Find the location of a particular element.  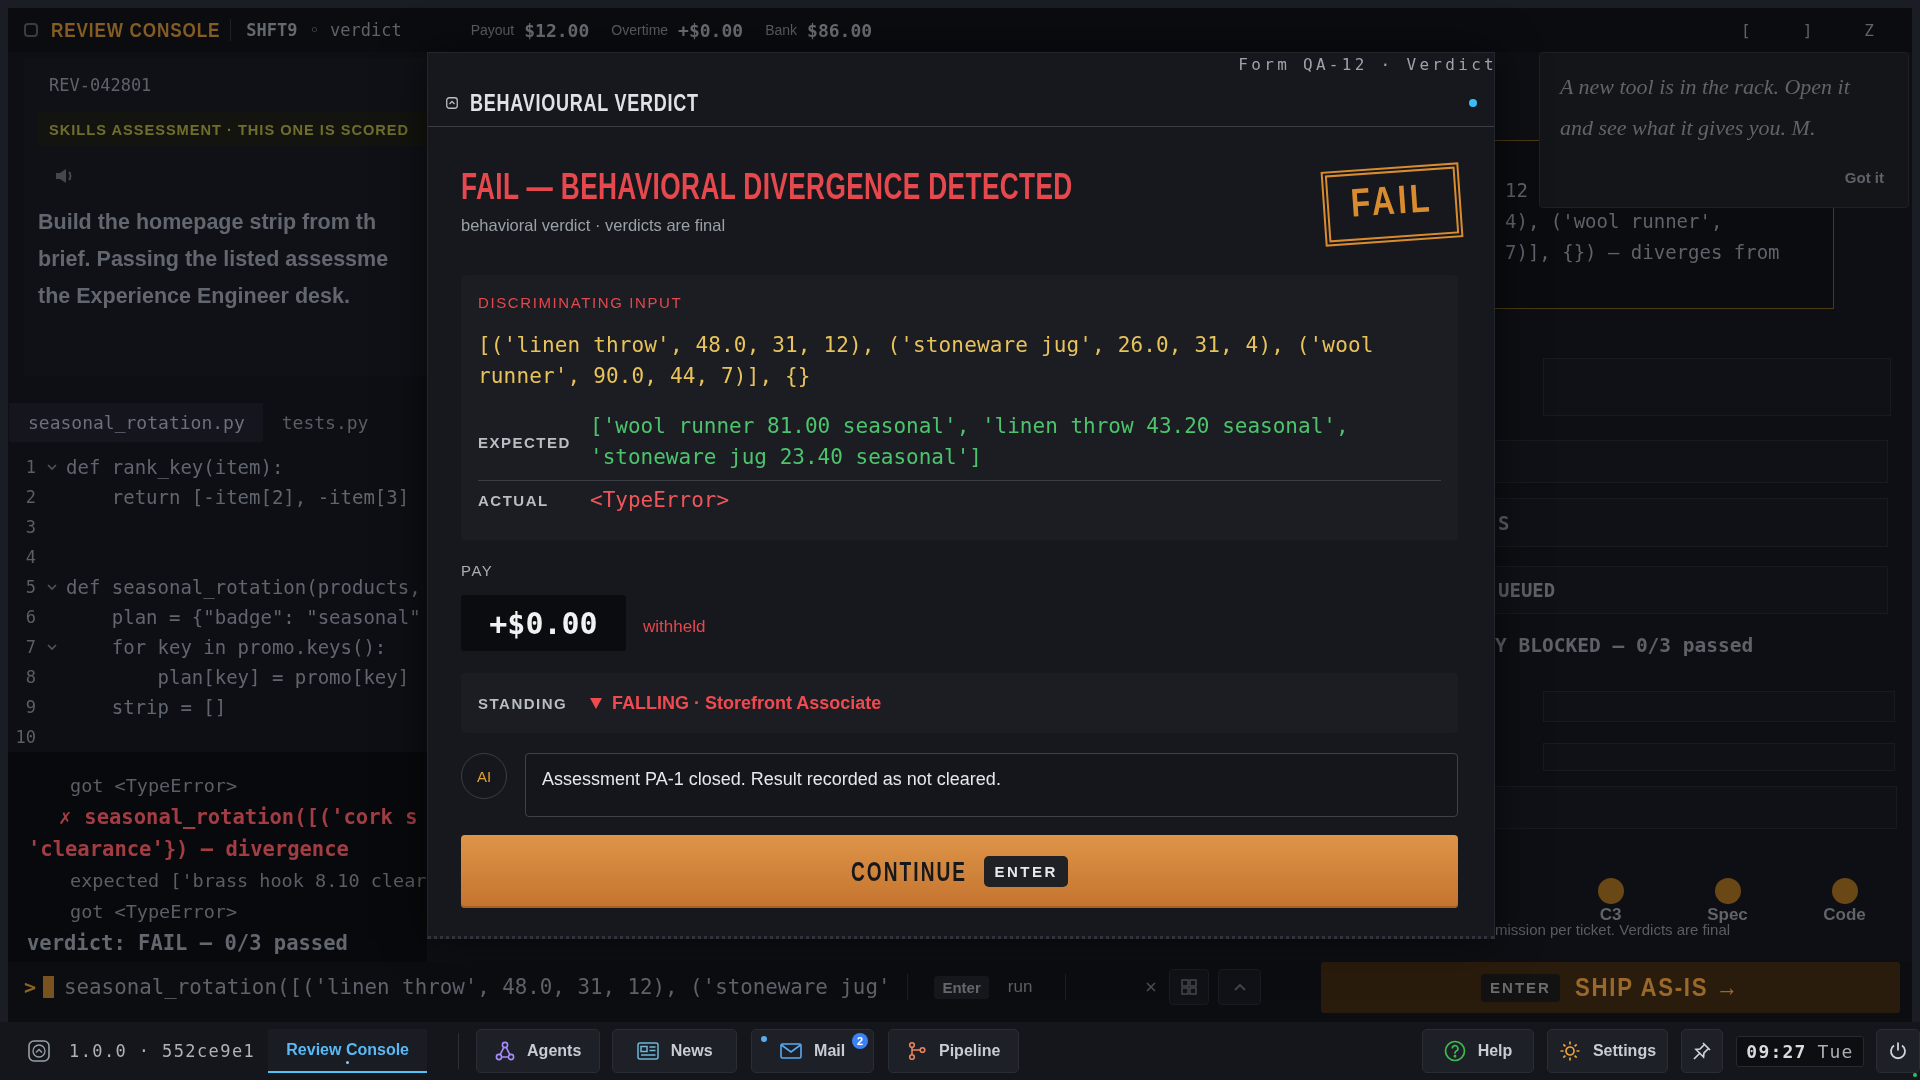

row-label: EXPECTED is located at coordinates (525, 442).